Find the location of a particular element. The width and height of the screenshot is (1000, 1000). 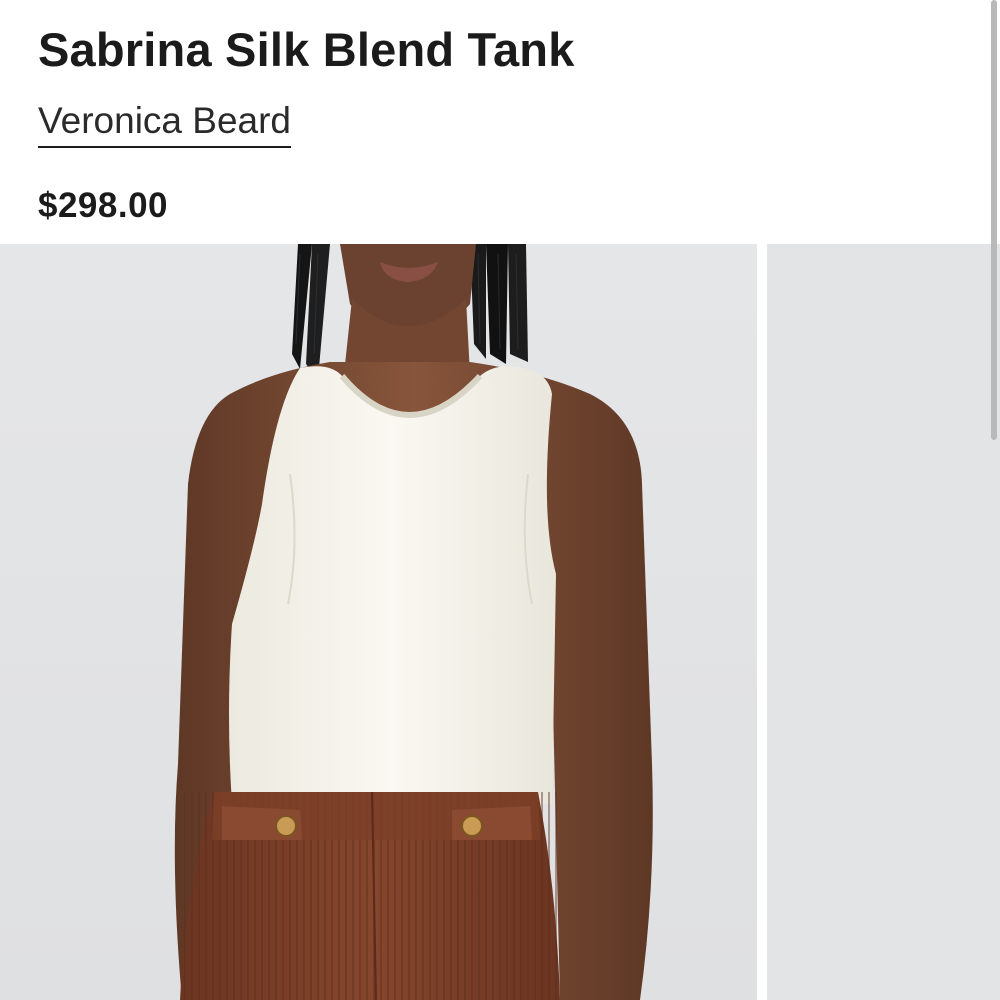

product-price: $298.00 is located at coordinates (103, 205).